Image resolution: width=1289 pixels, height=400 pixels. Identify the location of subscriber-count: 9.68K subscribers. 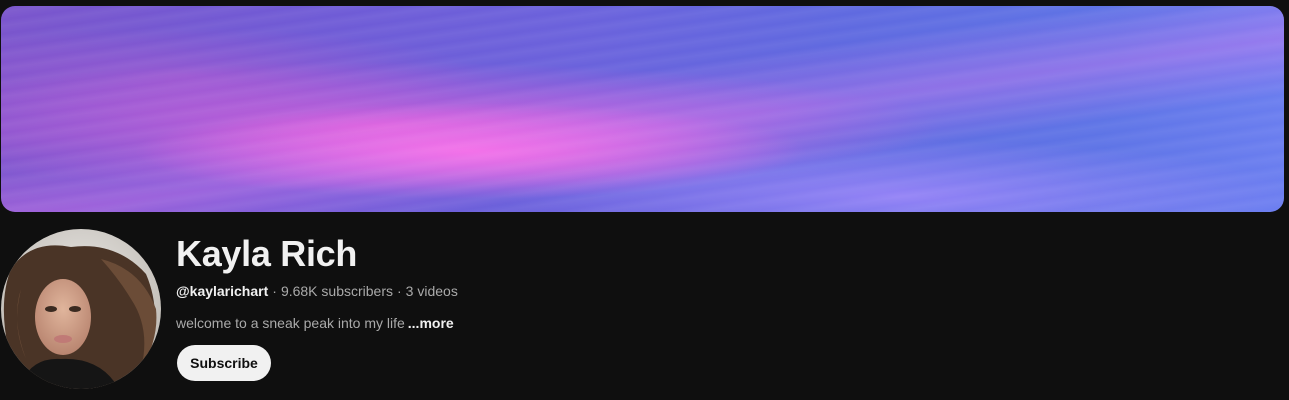
(336, 291).